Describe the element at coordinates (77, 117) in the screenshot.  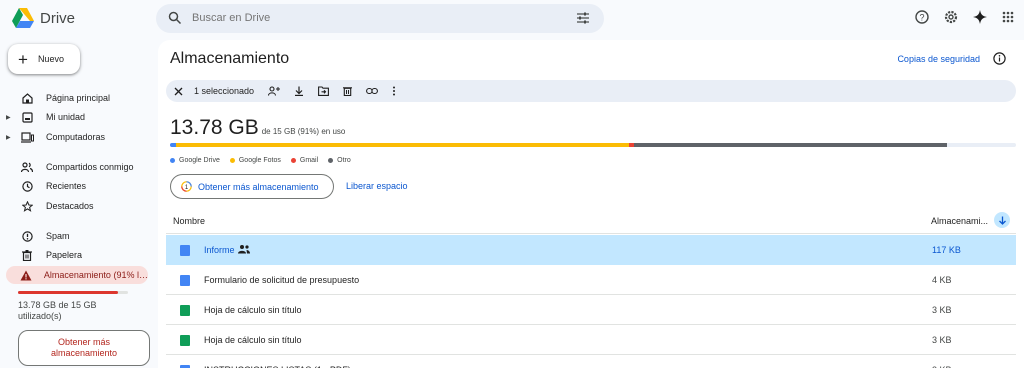
I see `sidebar-item-my-drive: ▶ Mi unidad` at that location.